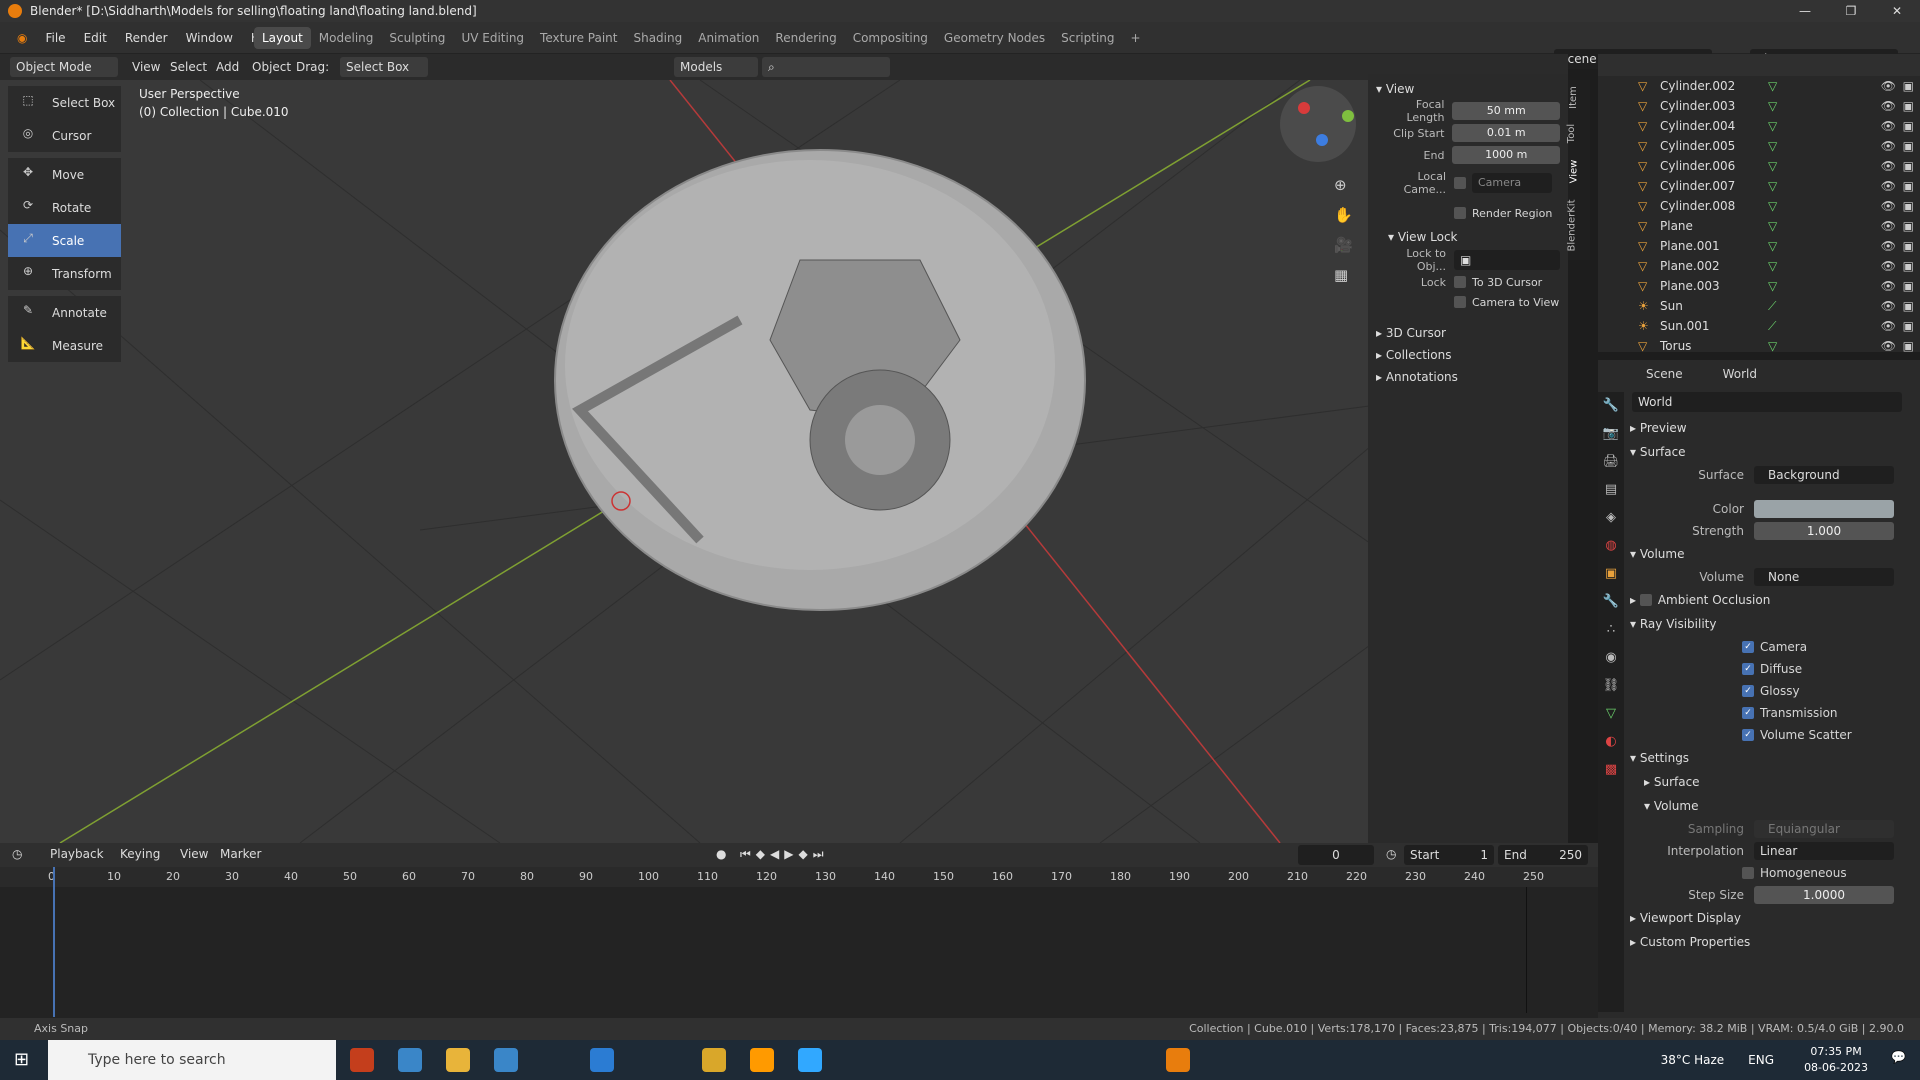 Image resolution: width=1920 pixels, height=1080 pixels. What do you see at coordinates (784, 854) in the screenshot?
I see `playback-controls: ⏮◆◀▶◆⏭` at bounding box center [784, 854].